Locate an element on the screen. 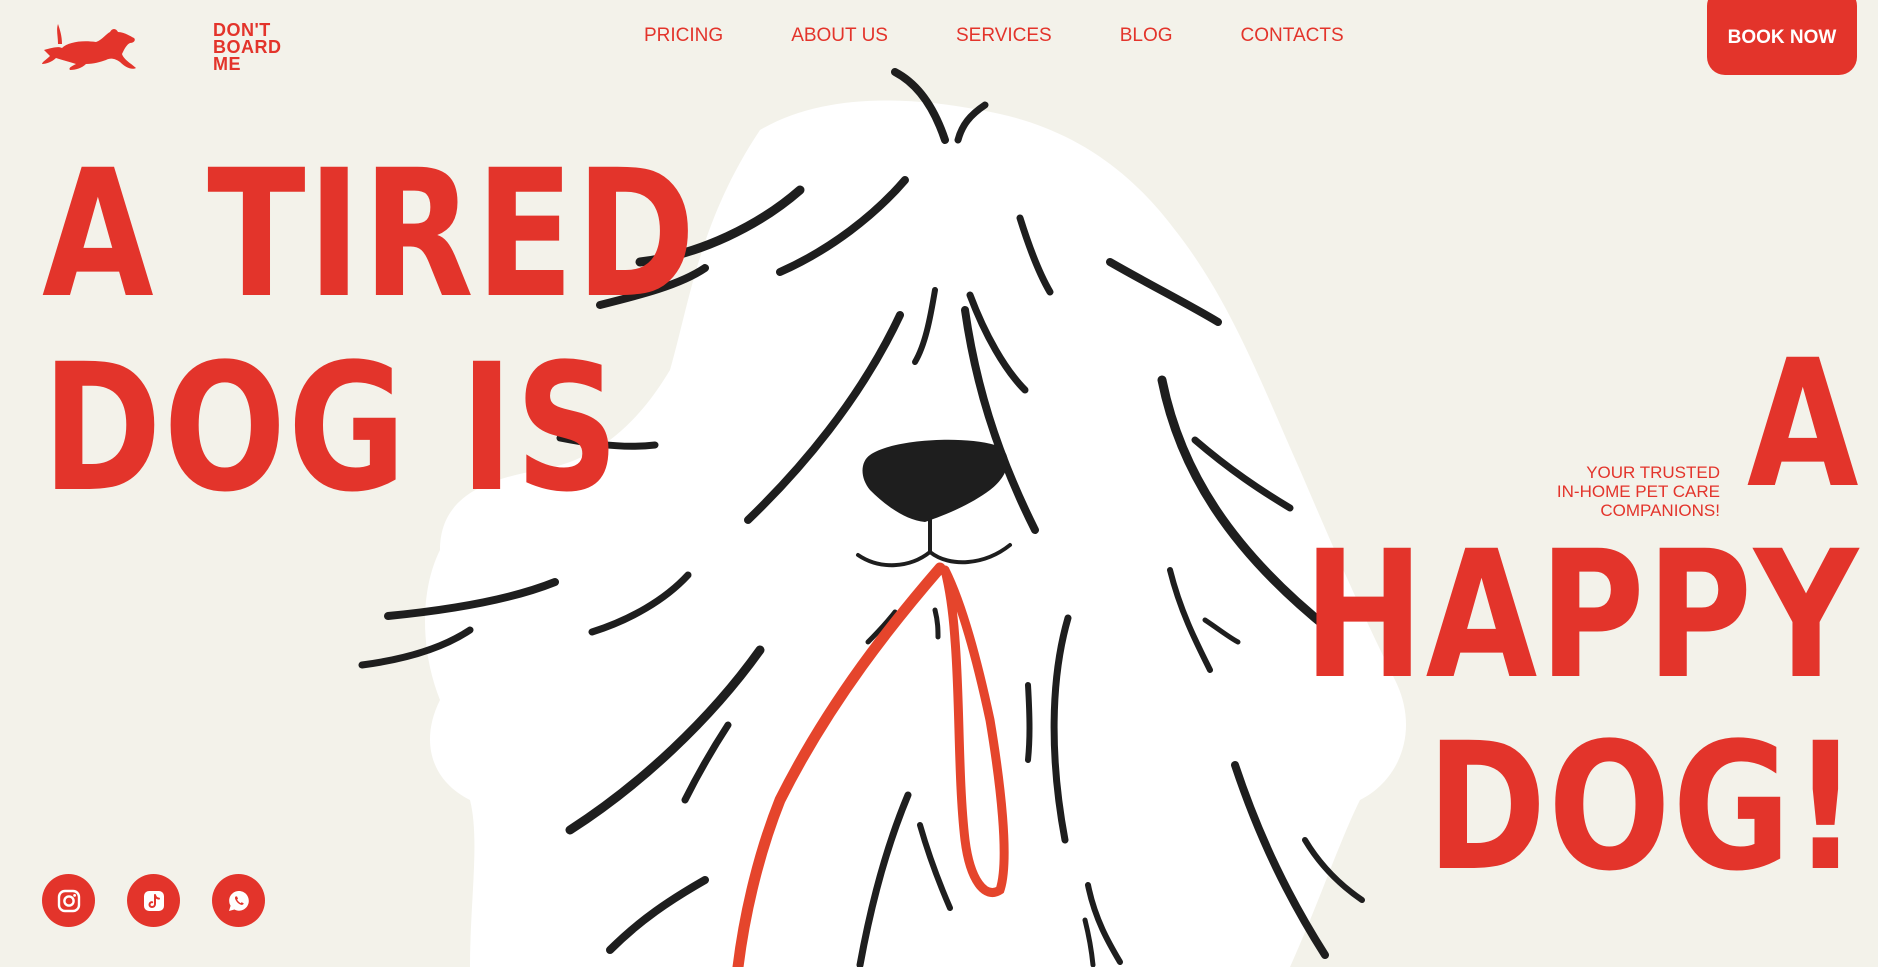 This screenshot has width=1878, height=967. headline-line: DOG! is located at coordinates (1643, 807).